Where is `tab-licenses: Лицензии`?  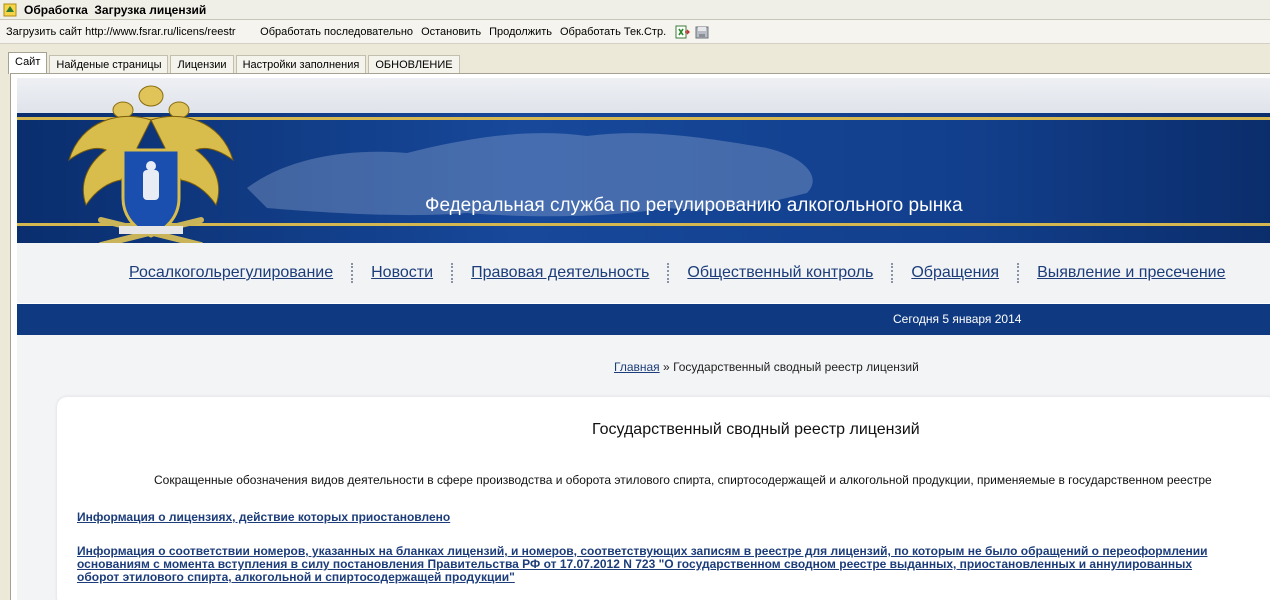 tab-licenses: Лицензии is located at coordinates (202, 64).